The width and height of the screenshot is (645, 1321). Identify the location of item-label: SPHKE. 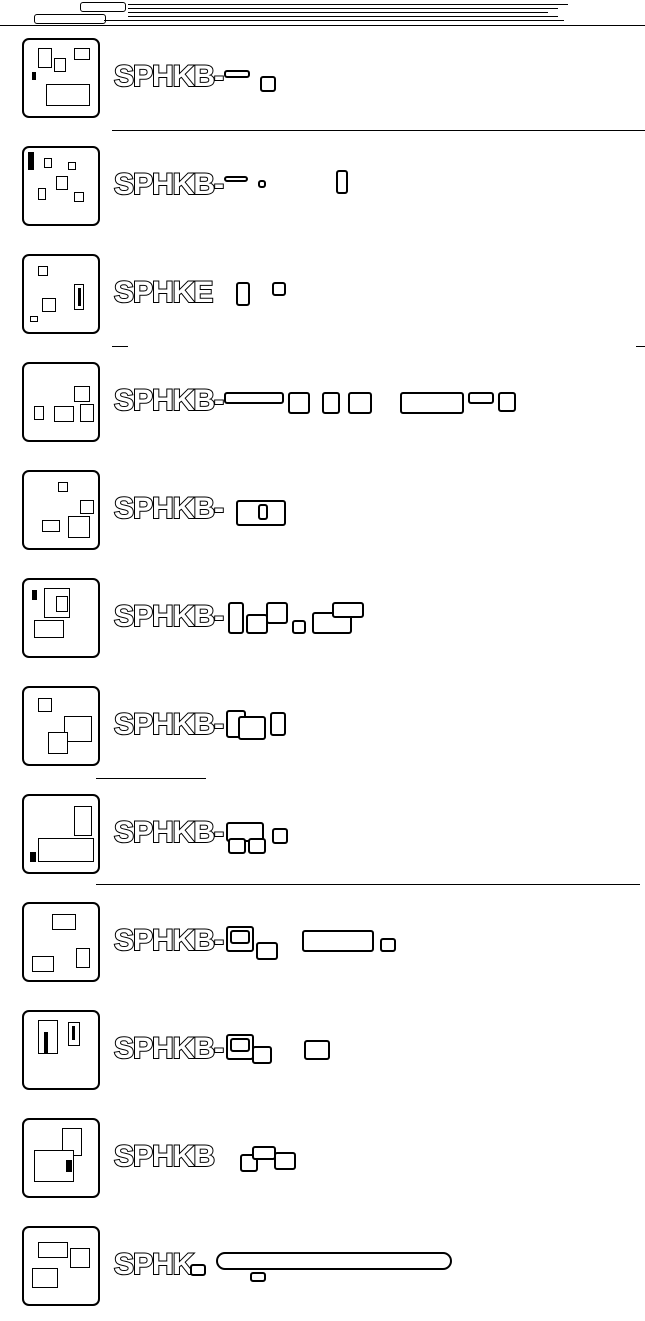
(163, 292).